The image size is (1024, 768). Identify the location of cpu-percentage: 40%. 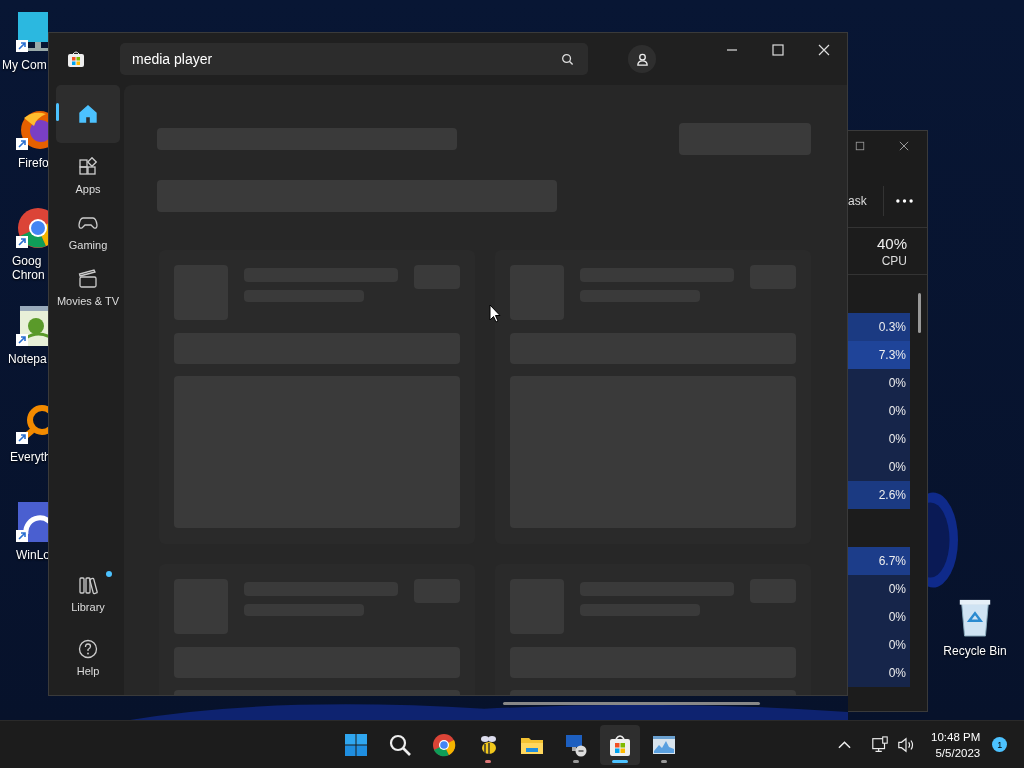
(891, 243).